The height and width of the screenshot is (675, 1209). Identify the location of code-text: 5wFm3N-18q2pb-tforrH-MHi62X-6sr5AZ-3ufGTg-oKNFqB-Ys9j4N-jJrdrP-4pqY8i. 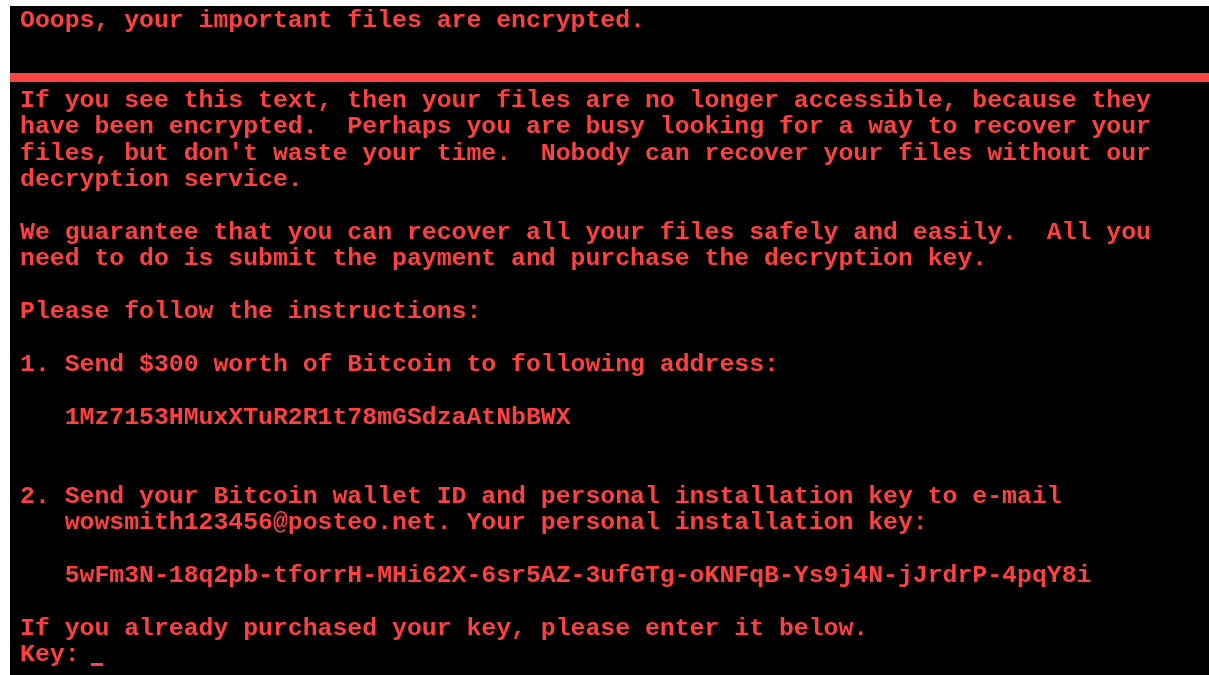
(578, 575).